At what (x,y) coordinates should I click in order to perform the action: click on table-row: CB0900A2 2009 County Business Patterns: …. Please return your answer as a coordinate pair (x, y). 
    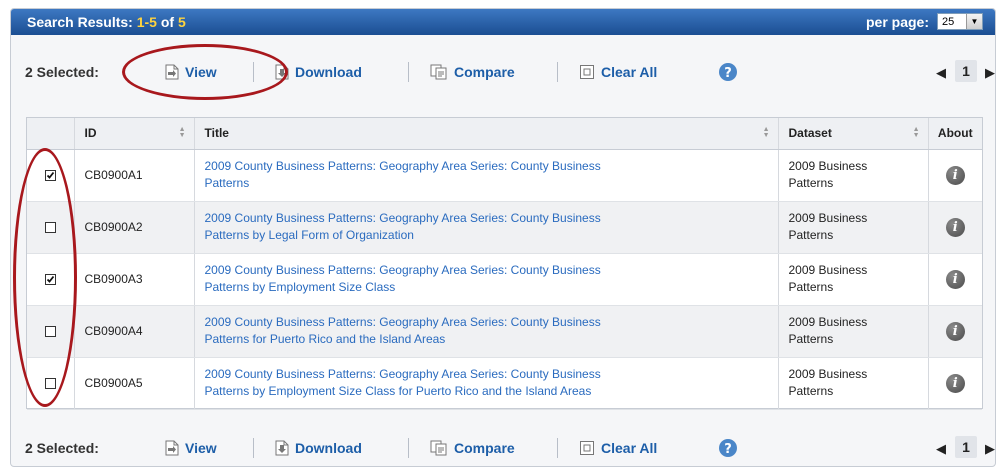
    Looking at the image, I should click on (504, 227).